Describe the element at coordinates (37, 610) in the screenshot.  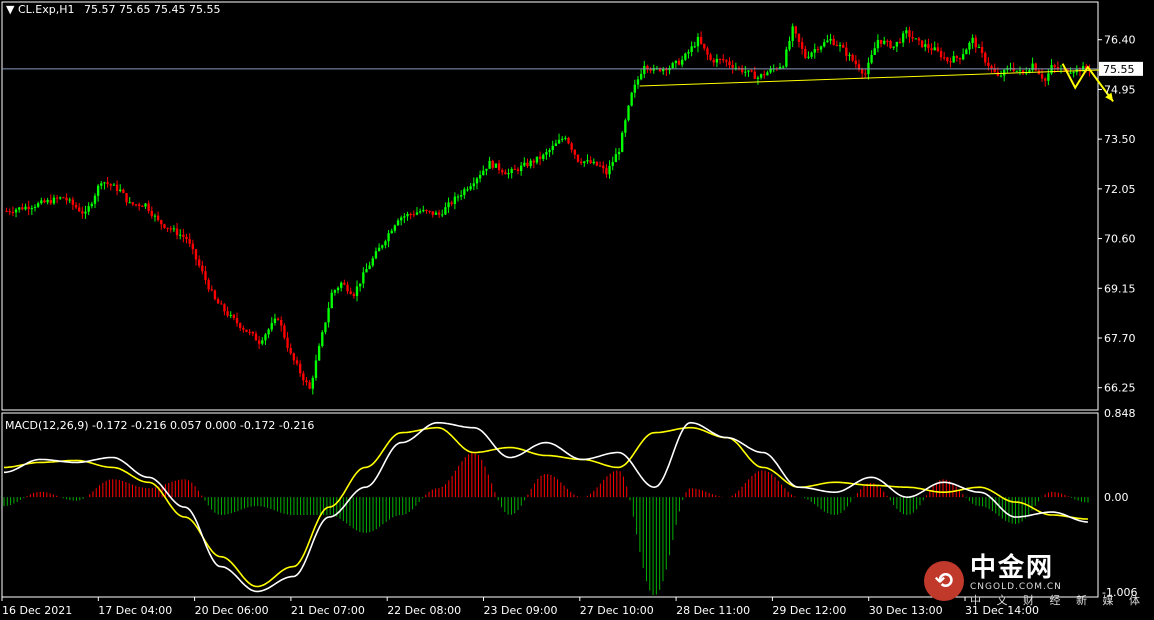
I see `x-tick-label: 16 Dec 2021` at that location.